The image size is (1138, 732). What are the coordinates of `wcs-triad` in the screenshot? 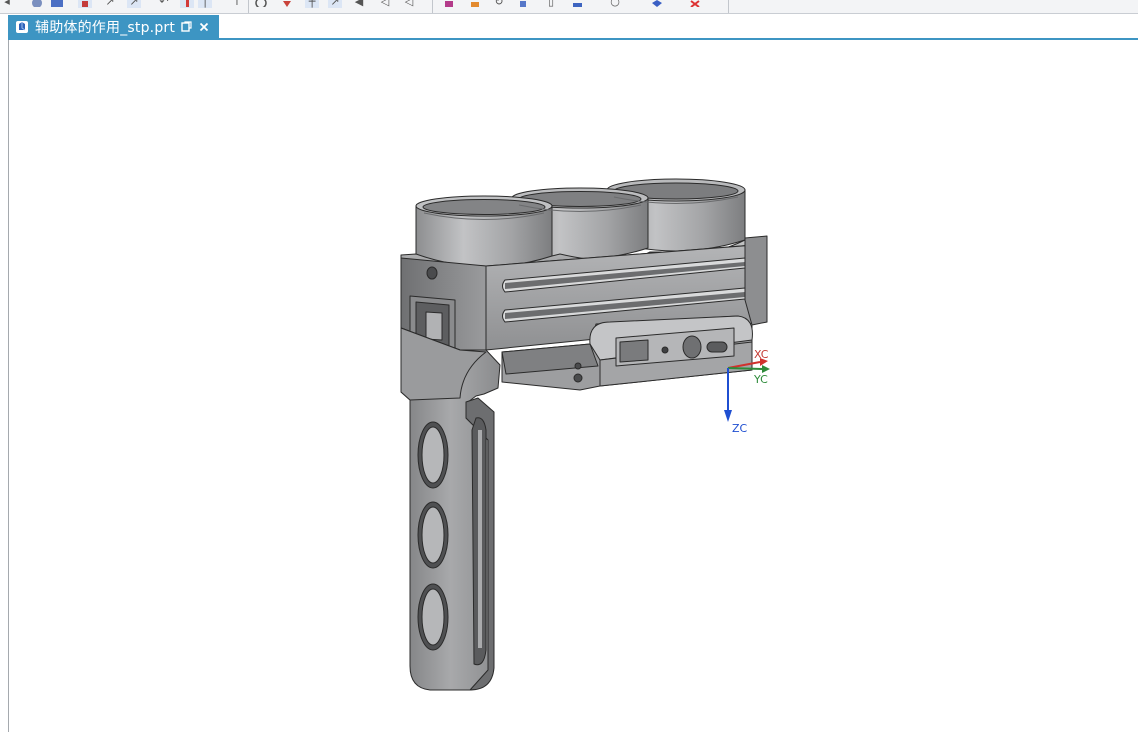 It's located at (747, 390).